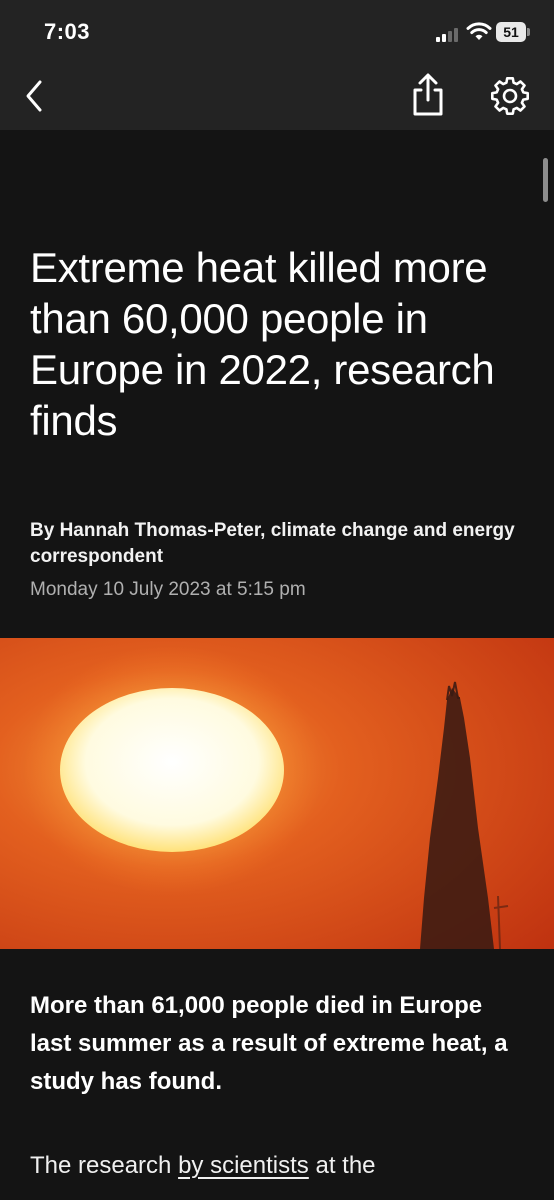  What do you see at coordinates (277, 96) in the screenshot?
I see `nav-bar` at bounding box center [277, 96].